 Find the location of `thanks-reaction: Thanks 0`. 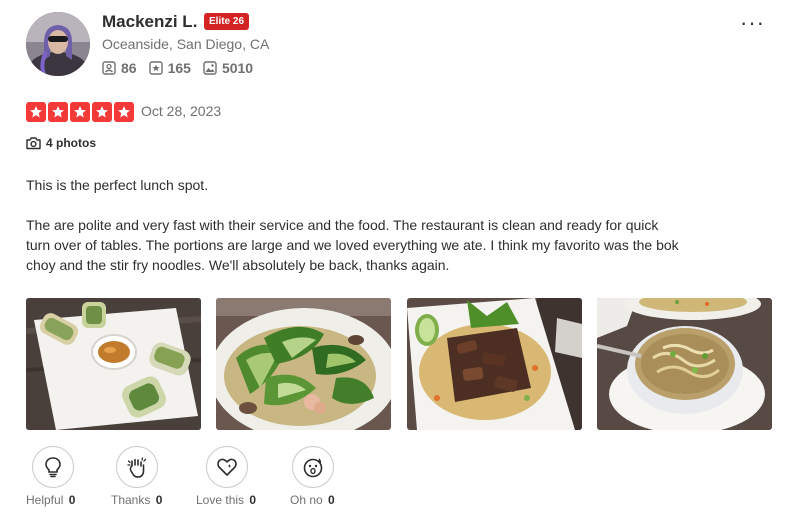

thanks-reaction: Thanks 0 is located at coordinates (136, 476).